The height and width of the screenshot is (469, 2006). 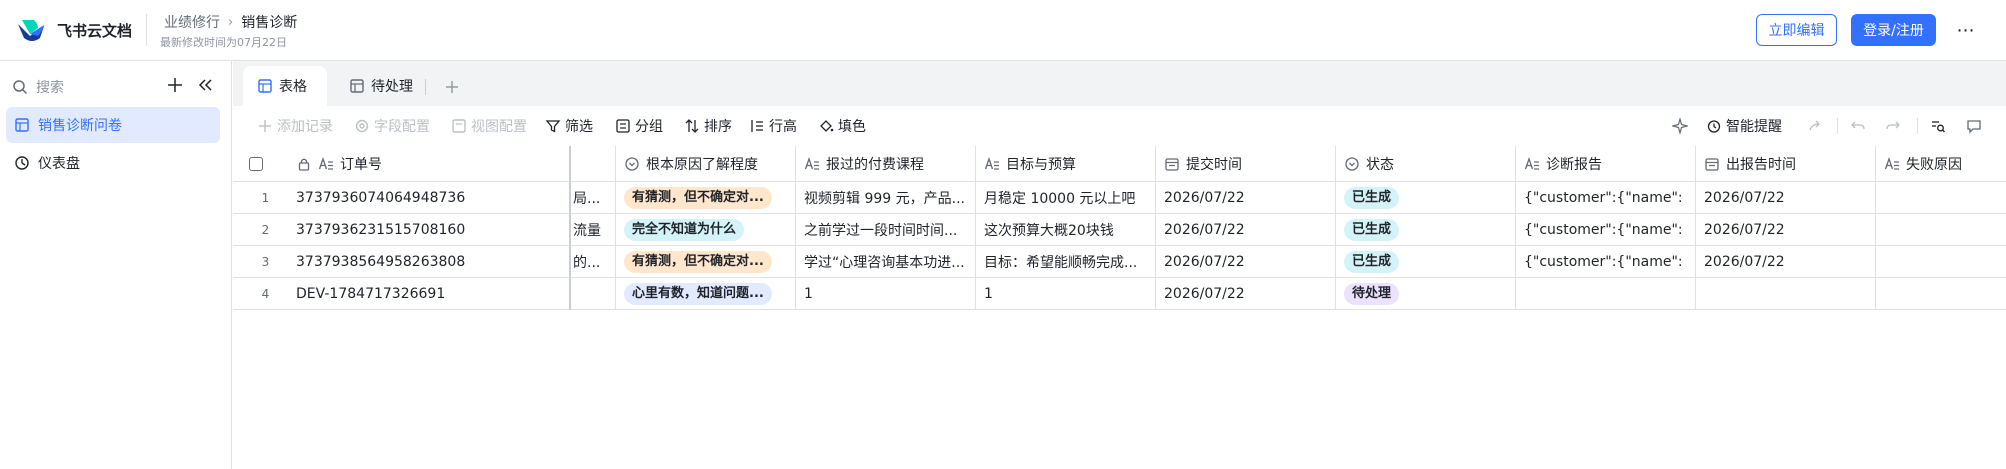 What do you see at coordinates (639, 126) in the screenshot?
I see `group-button: 分组` at bounding box center [639, 126].